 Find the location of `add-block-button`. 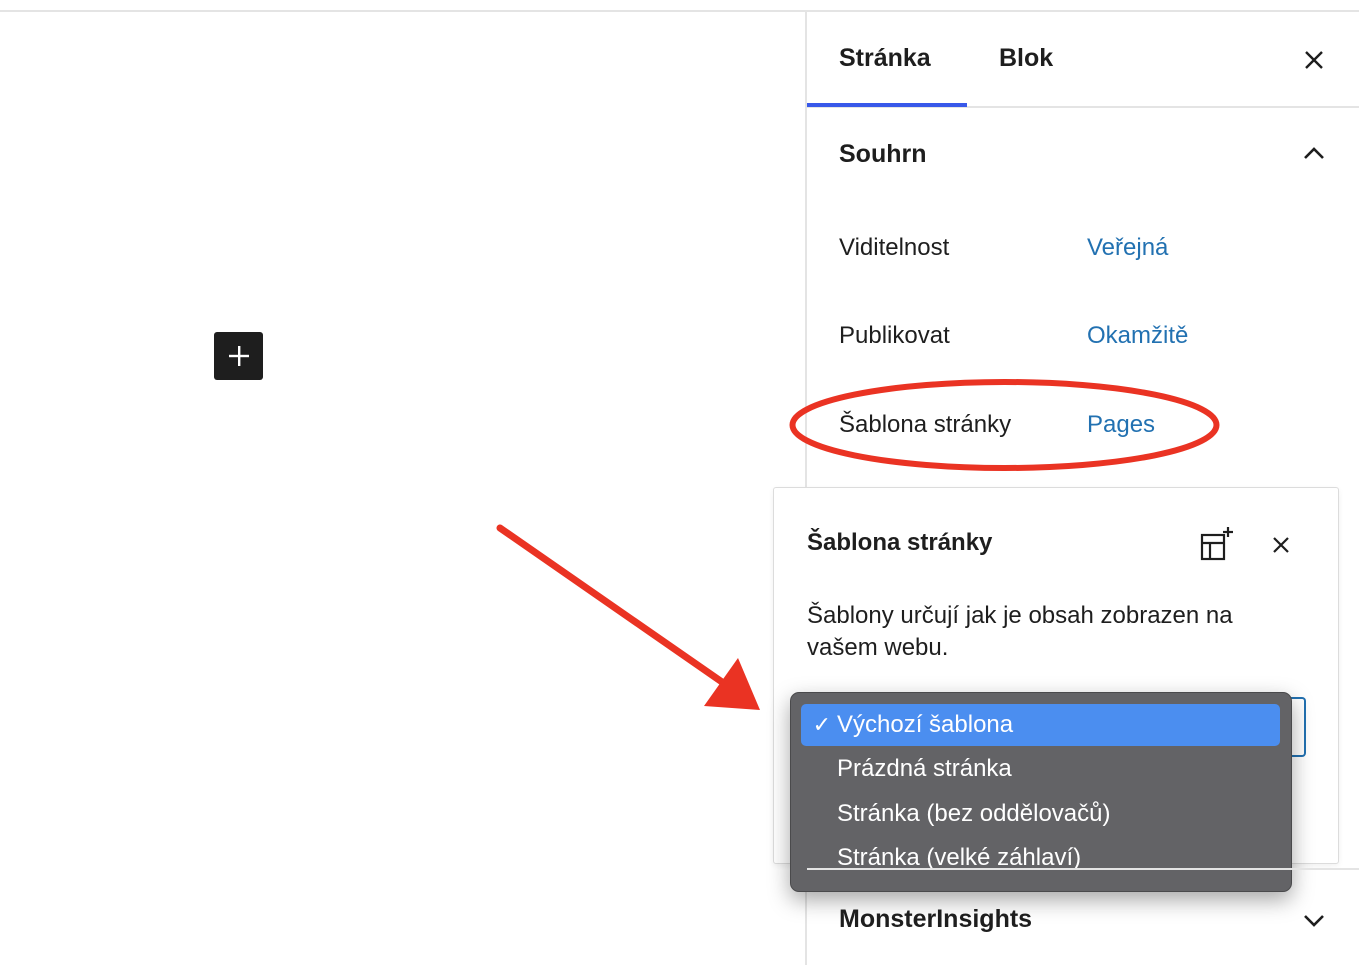

add-block-button is located at coordinates (238, 356).